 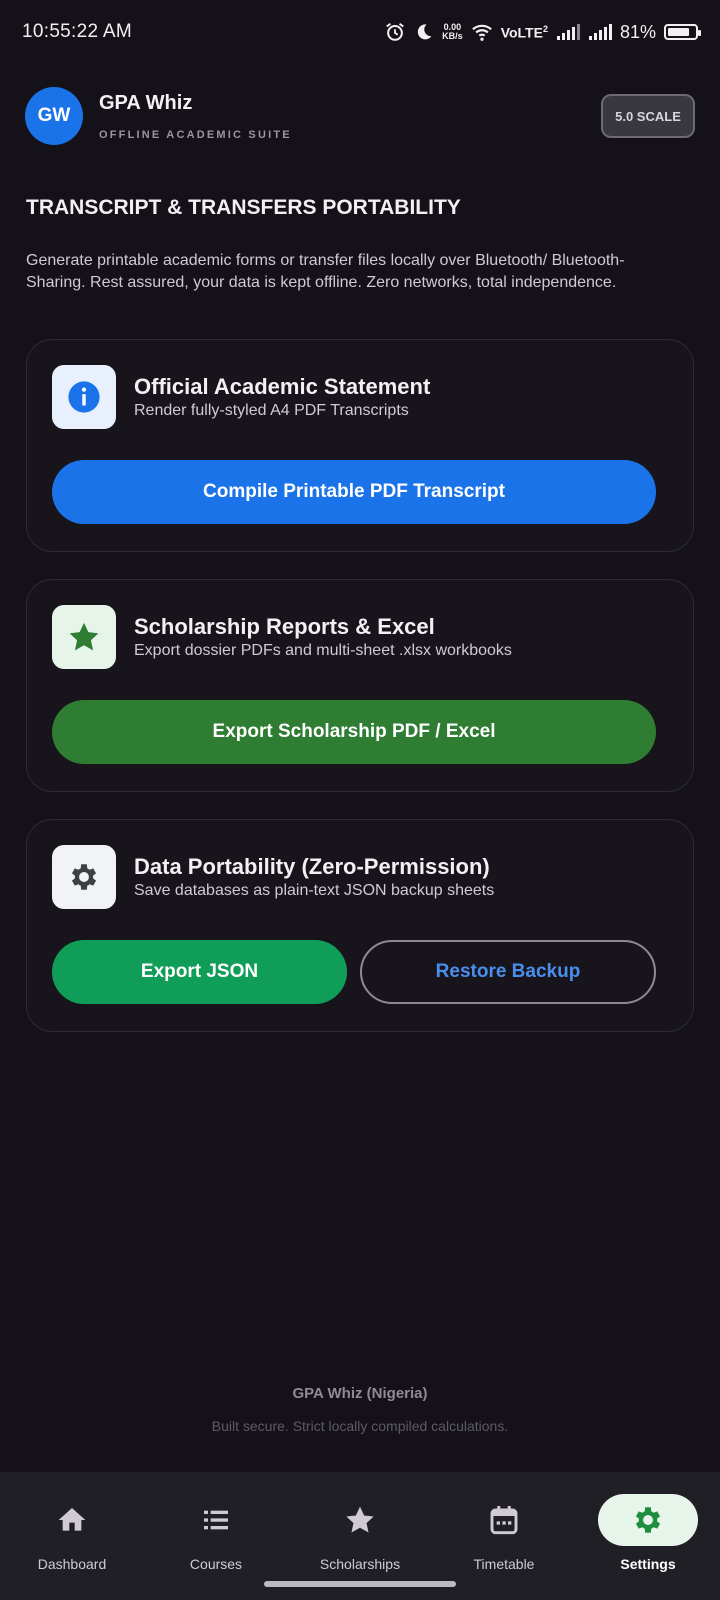 What do you see at coordinates (284, 626) in the screenshot?
I see `card-title: Scholarship Reports & Excel` at bounding box center [284, 626].